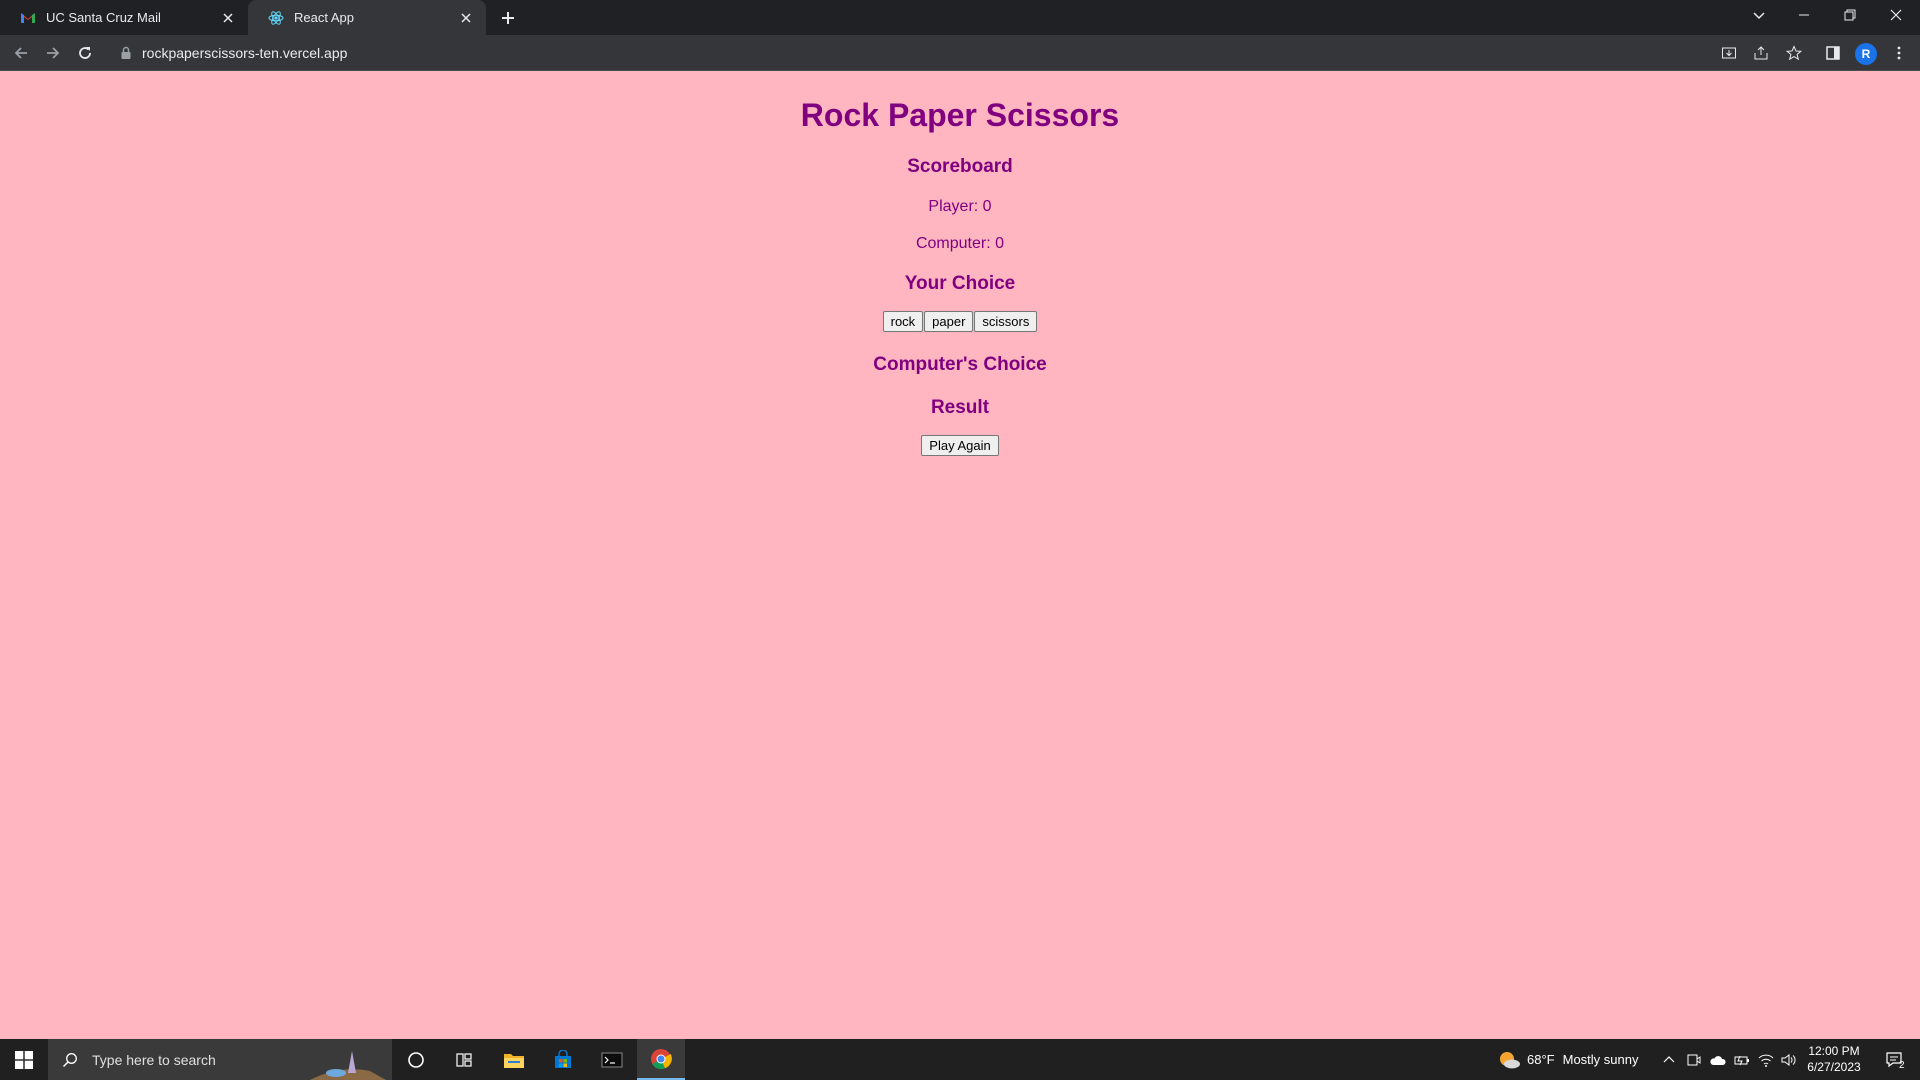  I want to click on lock-icon, so click(126, 53).